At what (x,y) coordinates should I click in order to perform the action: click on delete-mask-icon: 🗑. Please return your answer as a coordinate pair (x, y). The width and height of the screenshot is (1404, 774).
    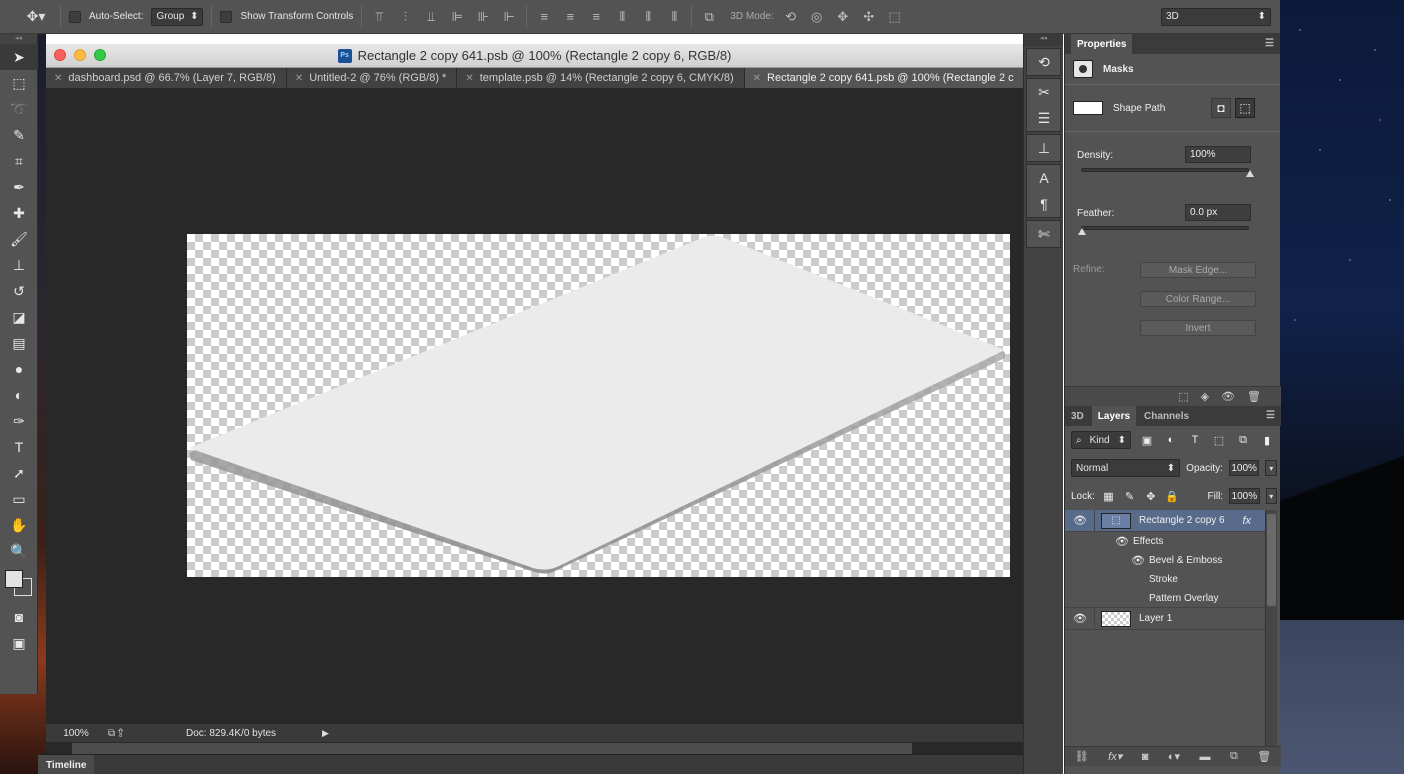
    Looking at the image, I should click on (1254, 396).